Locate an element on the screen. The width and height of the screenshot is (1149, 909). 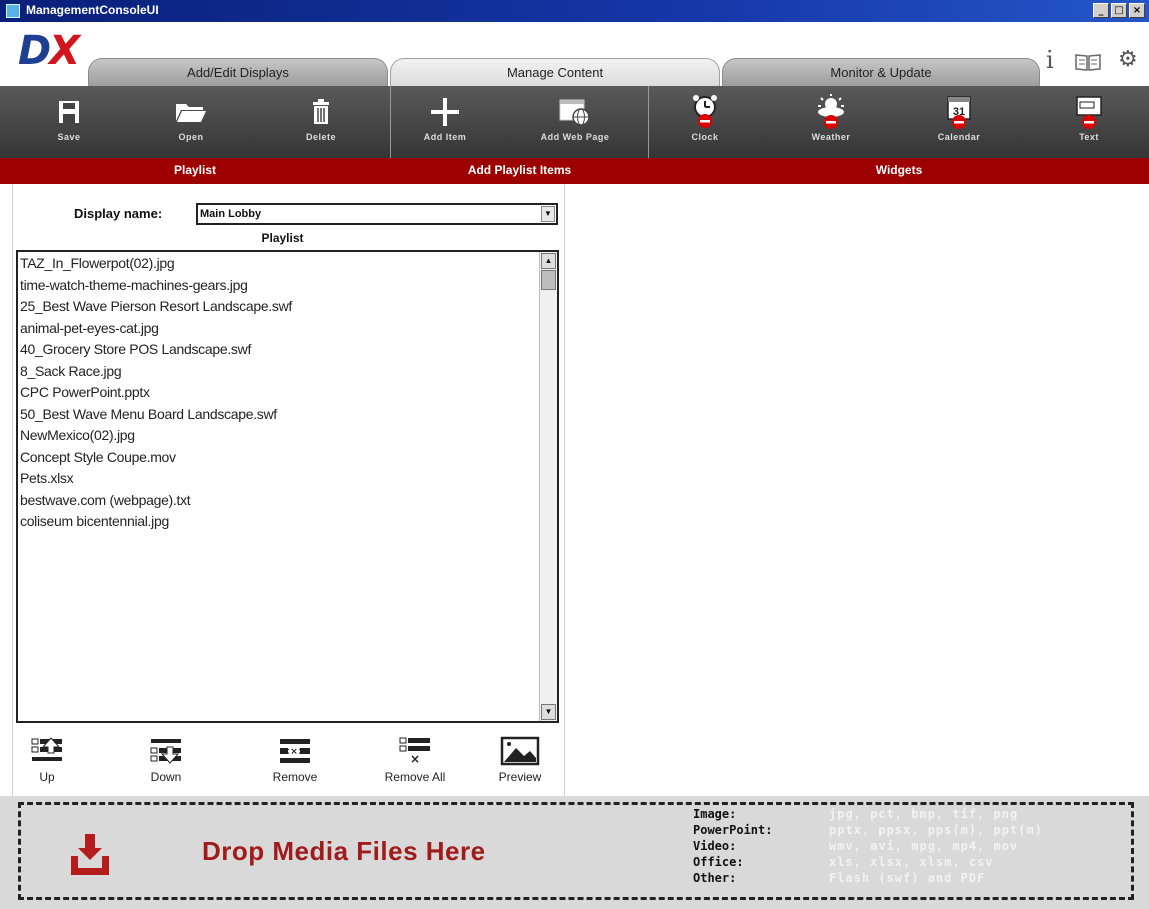
add-web-page-button: Add Web Page is located at coordinates (575, 117).